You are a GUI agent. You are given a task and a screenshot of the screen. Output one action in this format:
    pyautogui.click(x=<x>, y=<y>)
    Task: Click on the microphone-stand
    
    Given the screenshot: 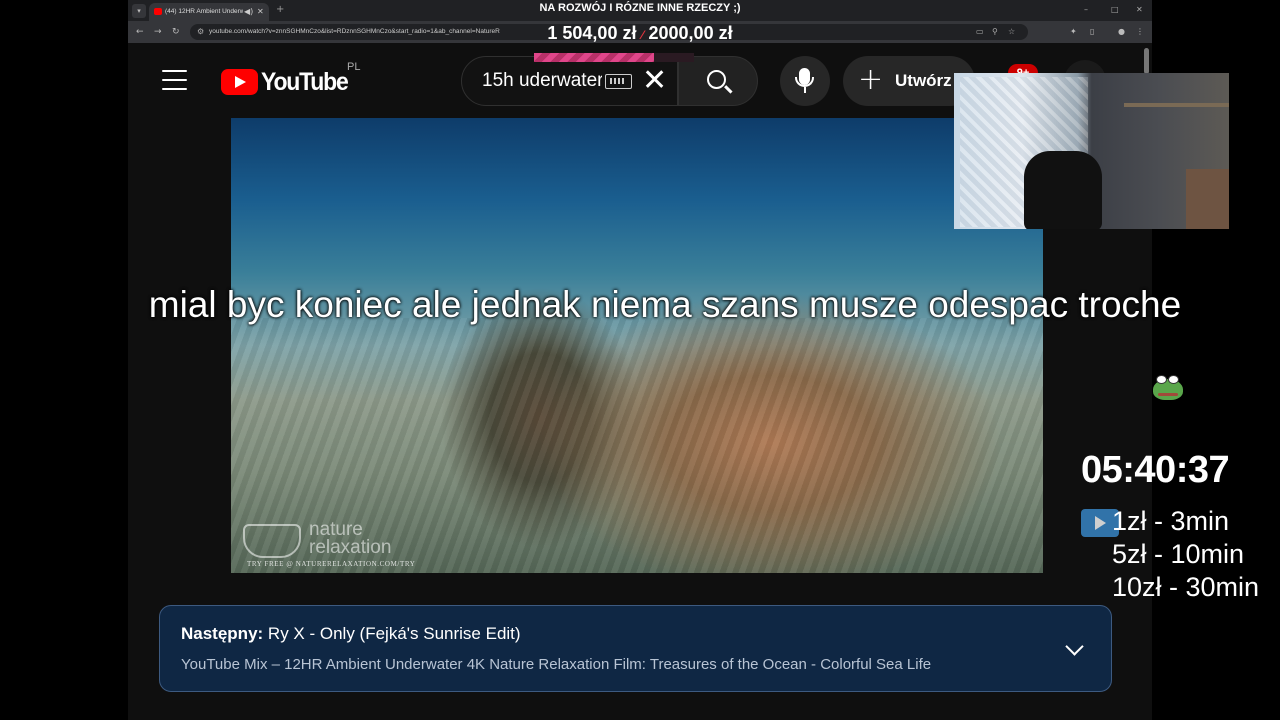 What is the action you would take?
    pyautogui.click(x=804, y=82)
    